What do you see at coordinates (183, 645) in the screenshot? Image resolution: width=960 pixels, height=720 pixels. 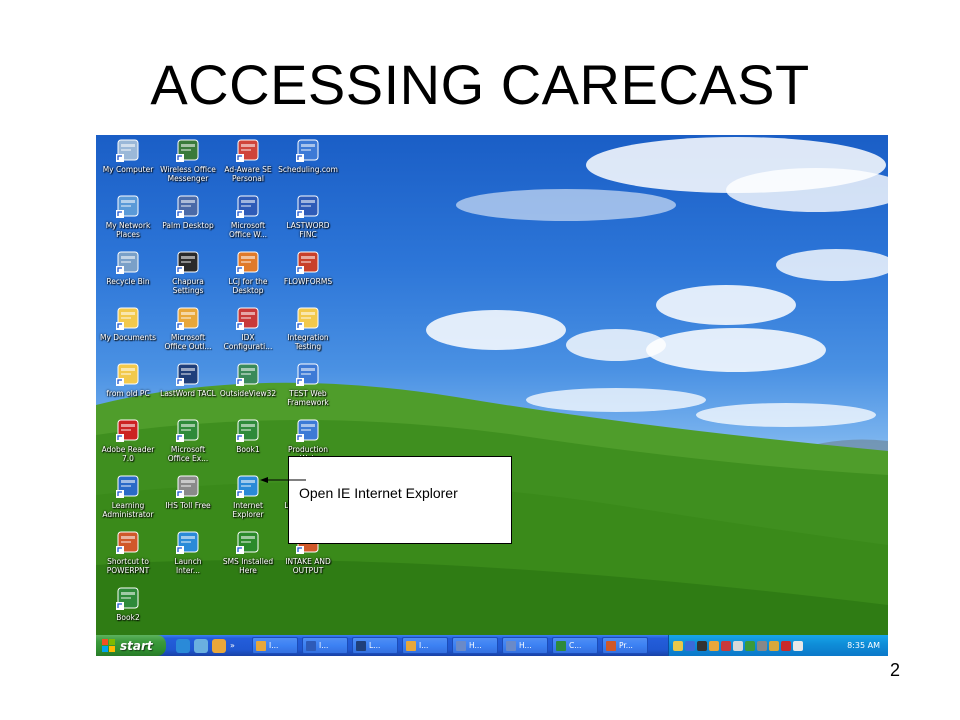 I see `ie-quicklaunch-icon` at bounding box center [183, 645].